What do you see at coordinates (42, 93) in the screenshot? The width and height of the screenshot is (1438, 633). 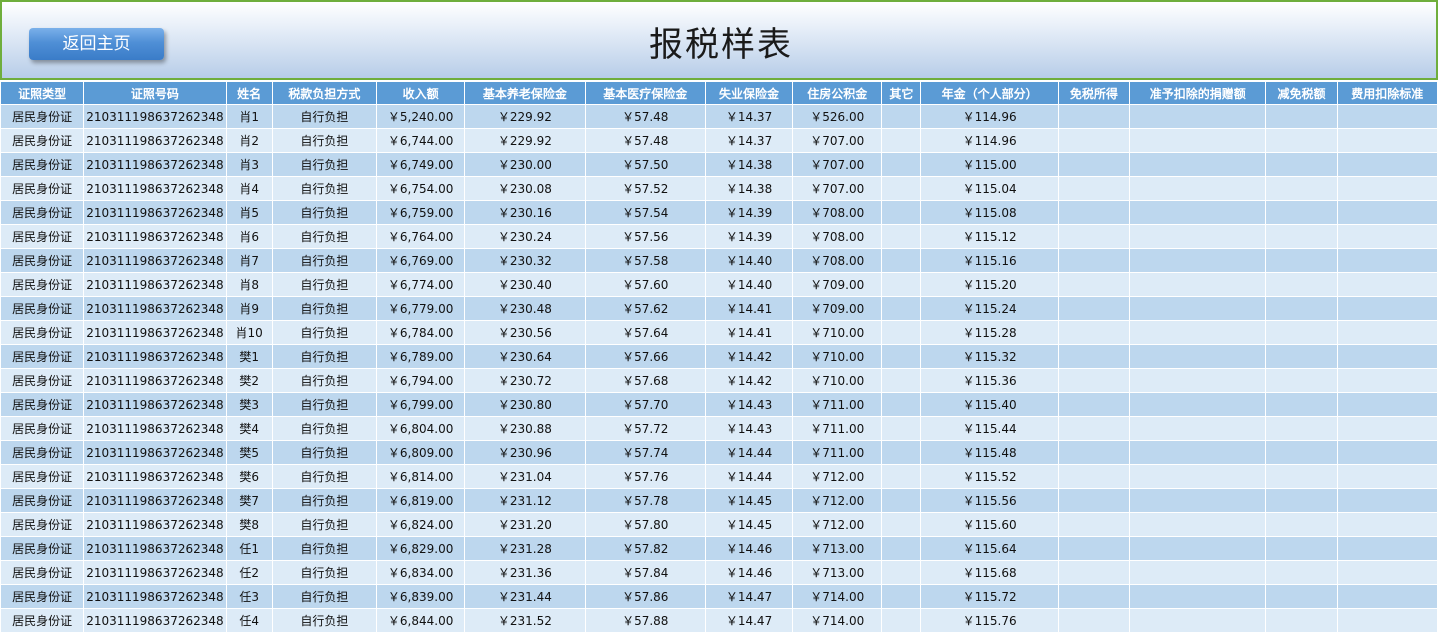 I see `column-header: 证照类型` at bounding box center [42, 93].